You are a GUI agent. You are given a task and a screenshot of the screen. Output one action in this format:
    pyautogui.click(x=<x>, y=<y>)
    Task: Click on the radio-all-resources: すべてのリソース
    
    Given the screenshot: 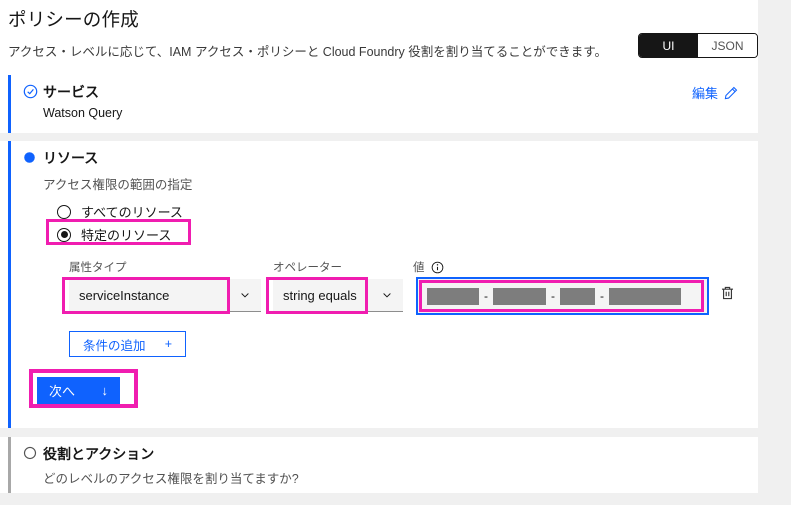 What is the action you would take?
    pyautogui.click(x=120, y=211)
    